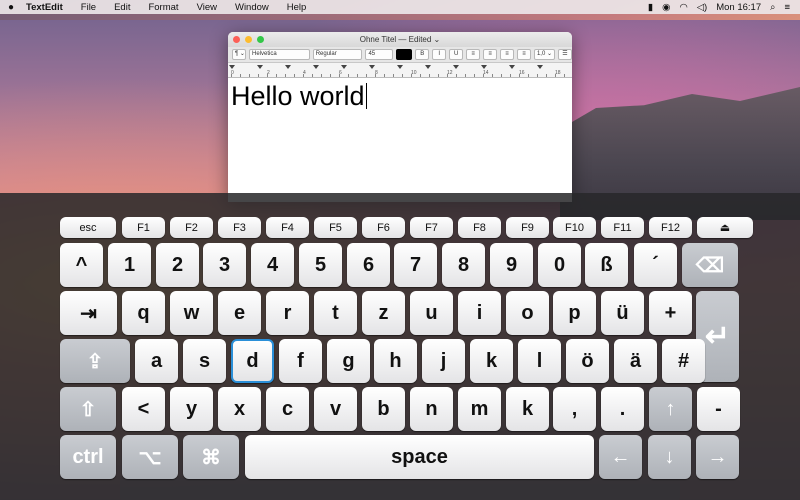 This screenshot has width=800, height=500. Describe the element at coordinates (191, 313) in the screenshot. I see `key-w: w` at that location.